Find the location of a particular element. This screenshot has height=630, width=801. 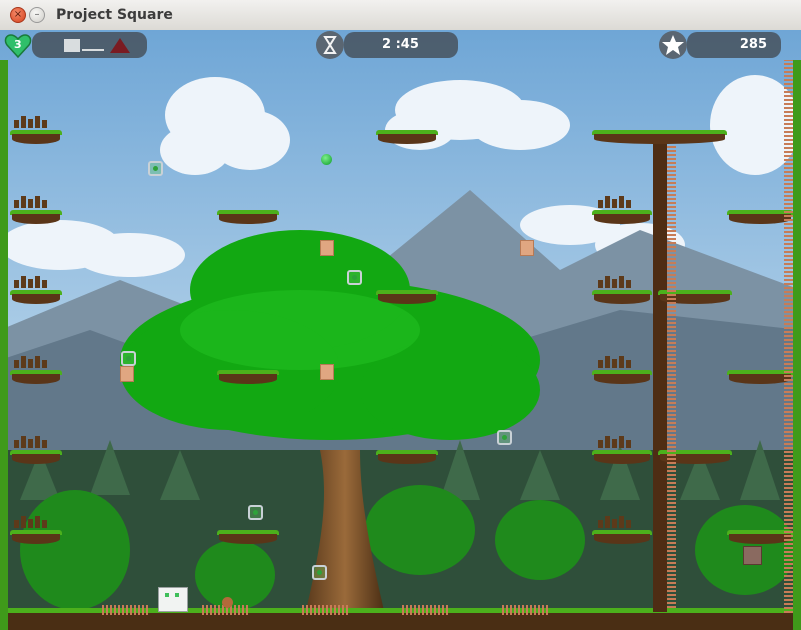

hourglass-icon is located at coordinates (330, 45).